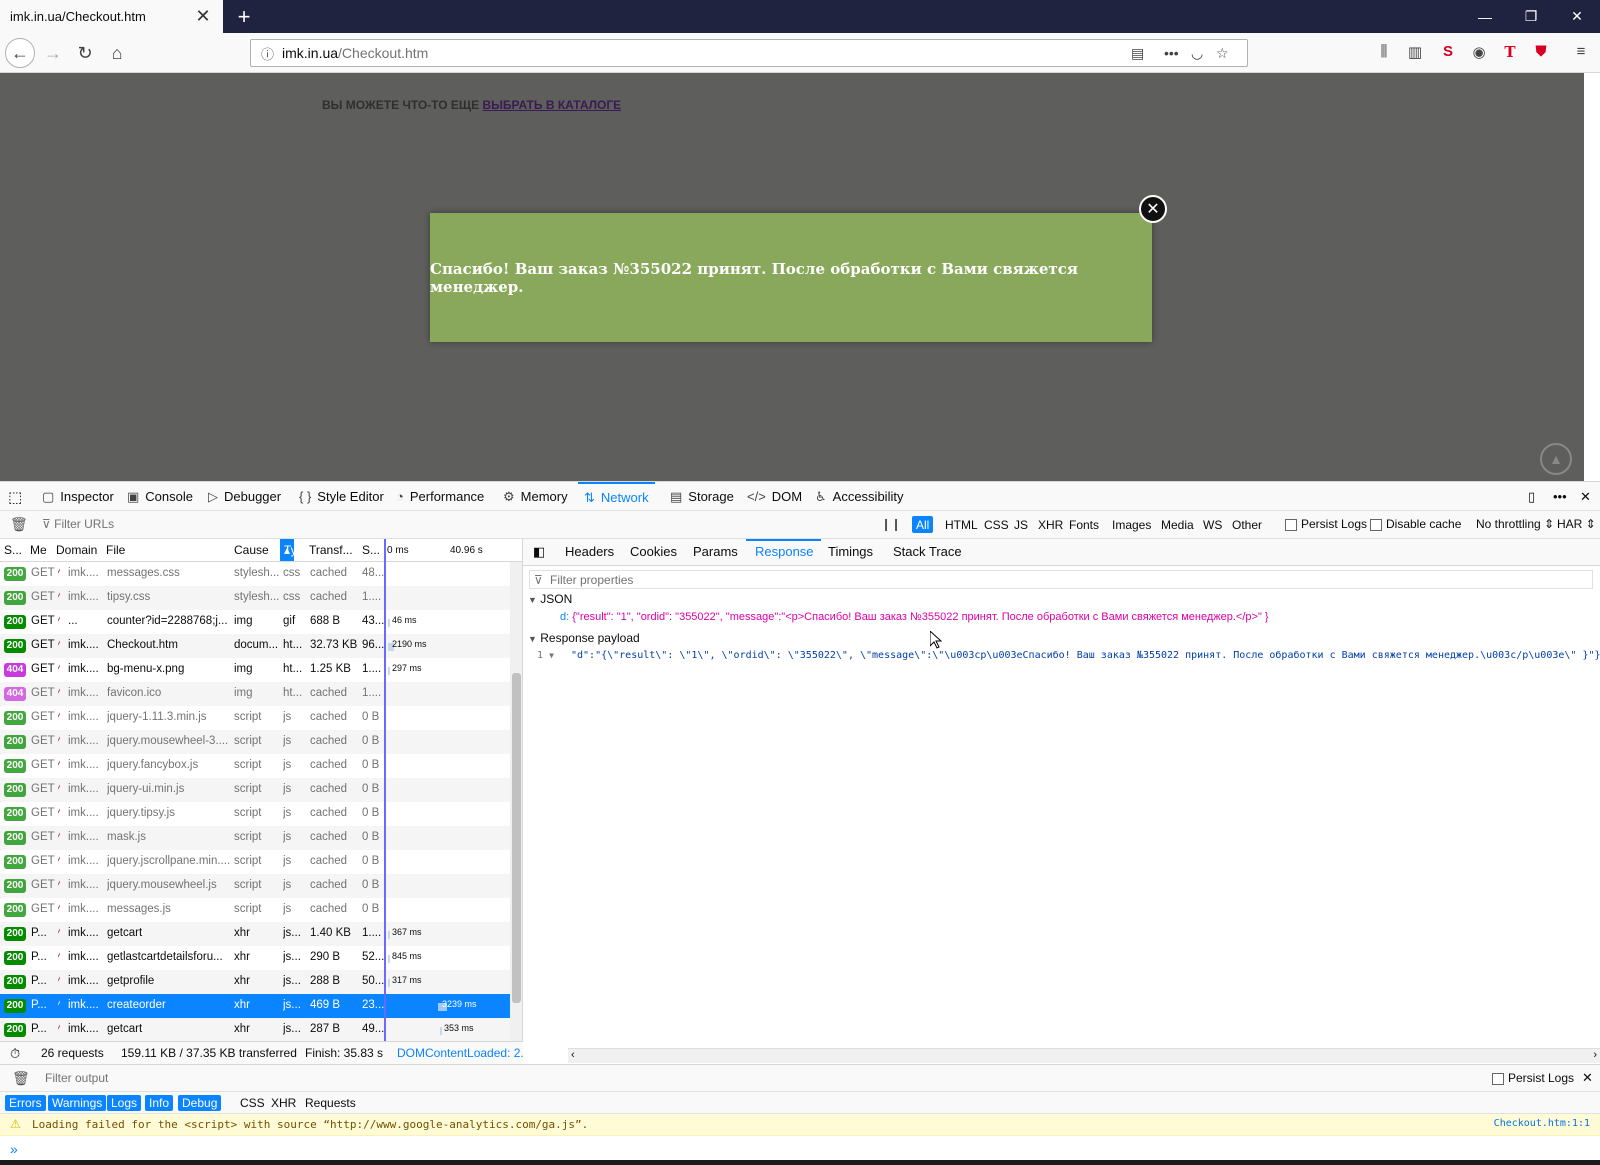 The width and height of the screenshot is (1600, 1165). What do you see at coordinates (115, 550) in the screenshot?
I see `col-file: File` at bounding box center [115, 550].